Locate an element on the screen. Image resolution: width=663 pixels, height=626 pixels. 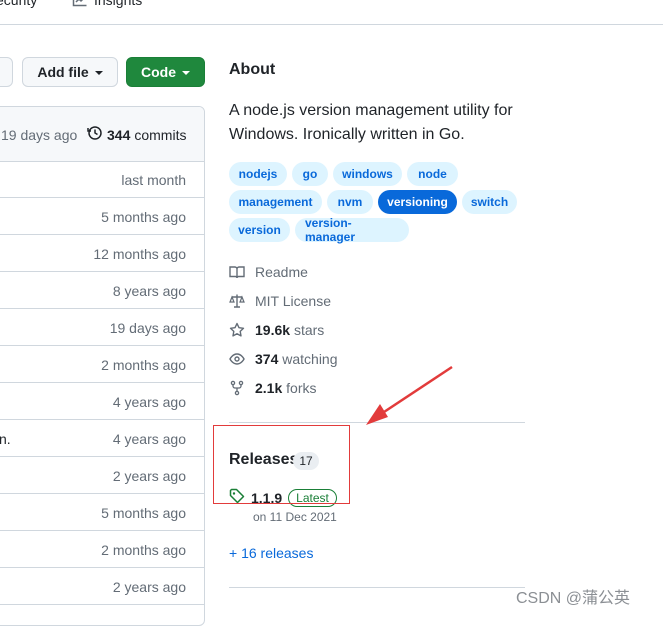
watermark: CSDN @蒲公英 is located at coordinates (573, 598).